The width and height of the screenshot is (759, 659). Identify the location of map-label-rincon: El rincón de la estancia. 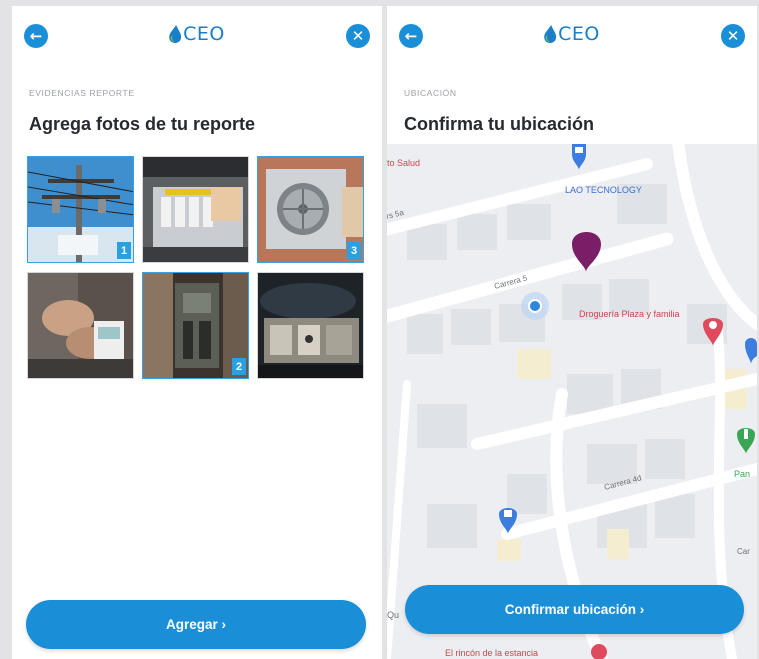
(491, 653).